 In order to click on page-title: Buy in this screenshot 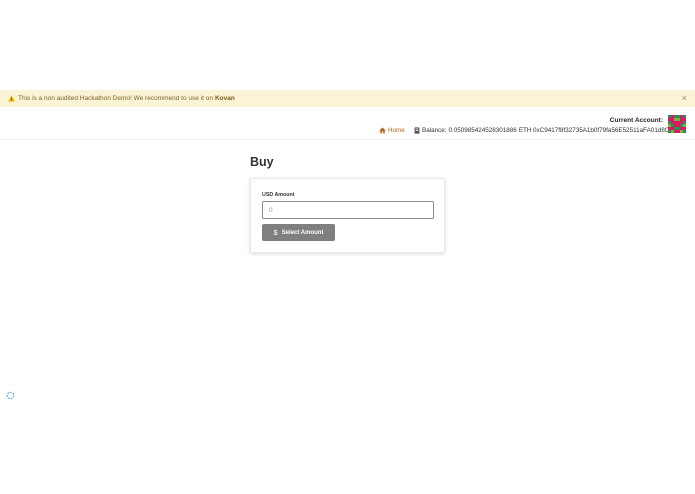, I will do `click(262, 162)`.